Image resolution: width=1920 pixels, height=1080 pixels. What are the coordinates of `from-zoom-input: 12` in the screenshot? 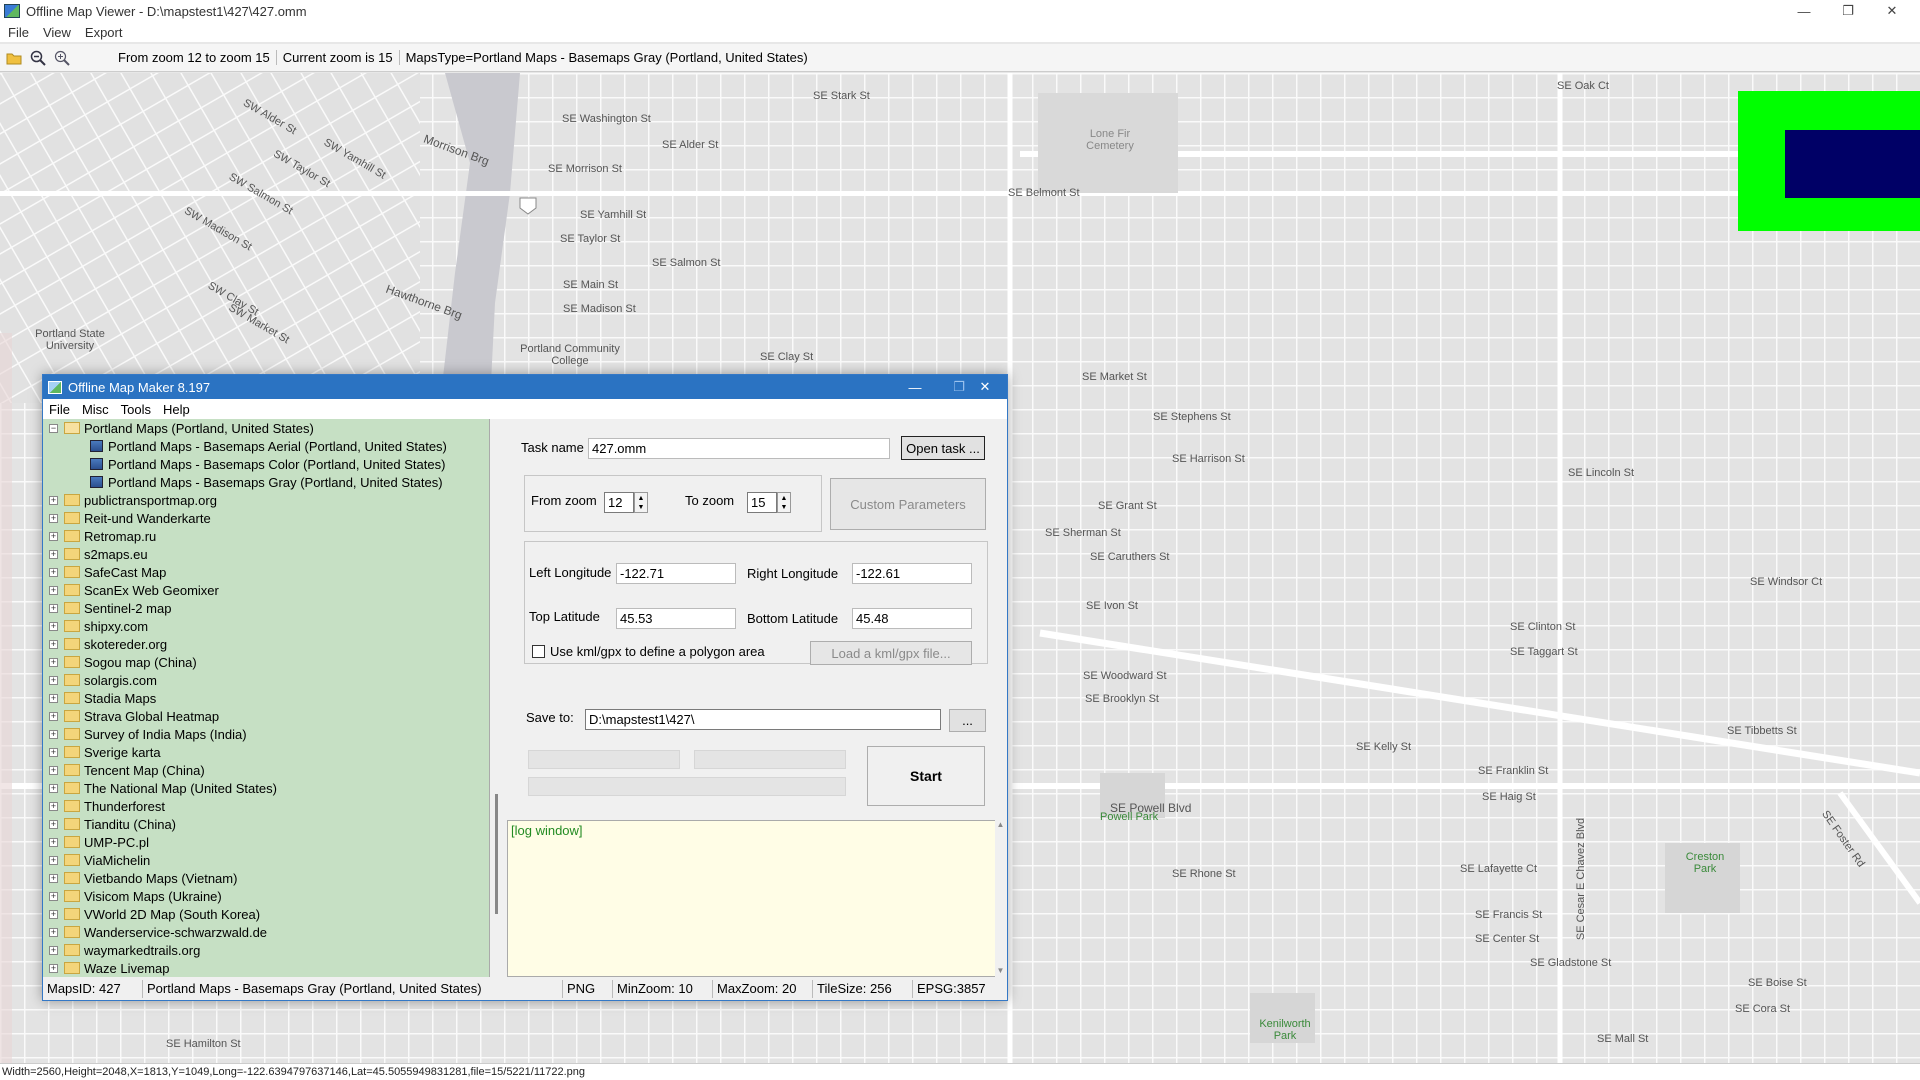 It's located at (619, 502).